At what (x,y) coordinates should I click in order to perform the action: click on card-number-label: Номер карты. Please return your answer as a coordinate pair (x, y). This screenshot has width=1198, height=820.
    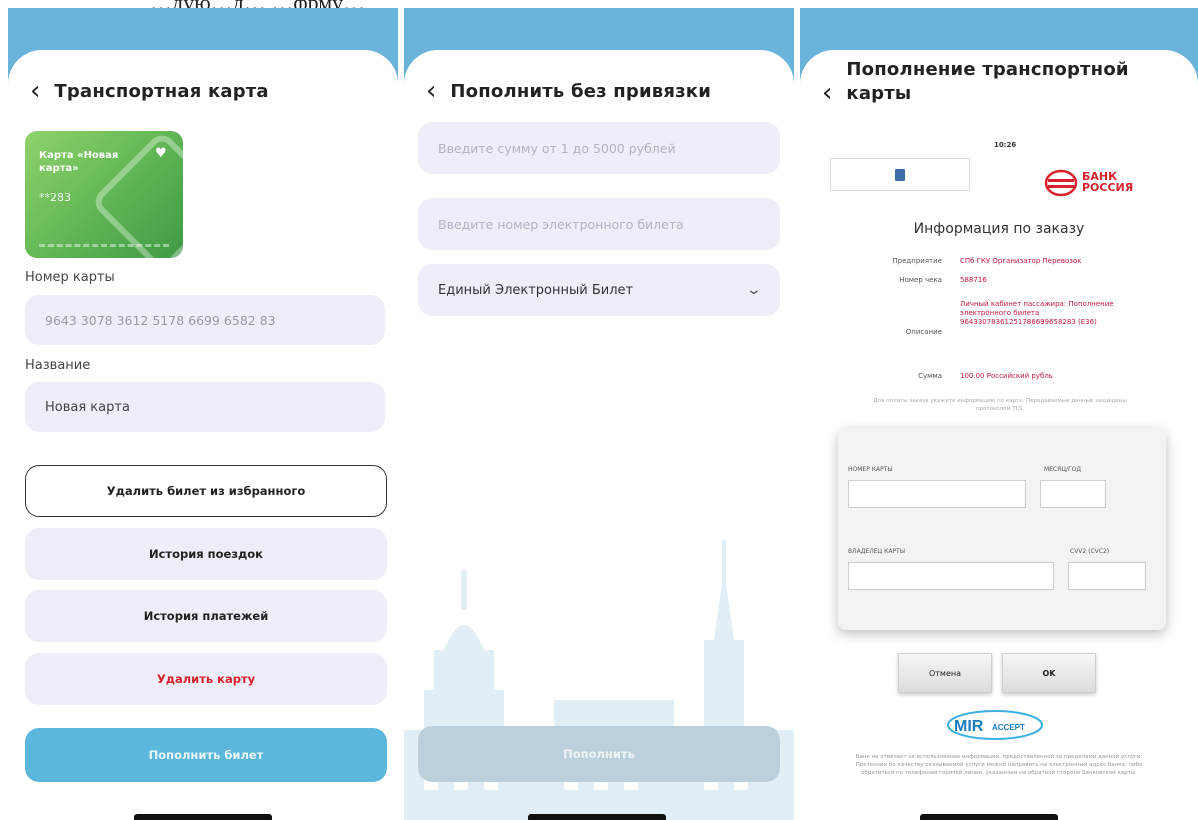
    Looking at the image, I should click on (70, 277).